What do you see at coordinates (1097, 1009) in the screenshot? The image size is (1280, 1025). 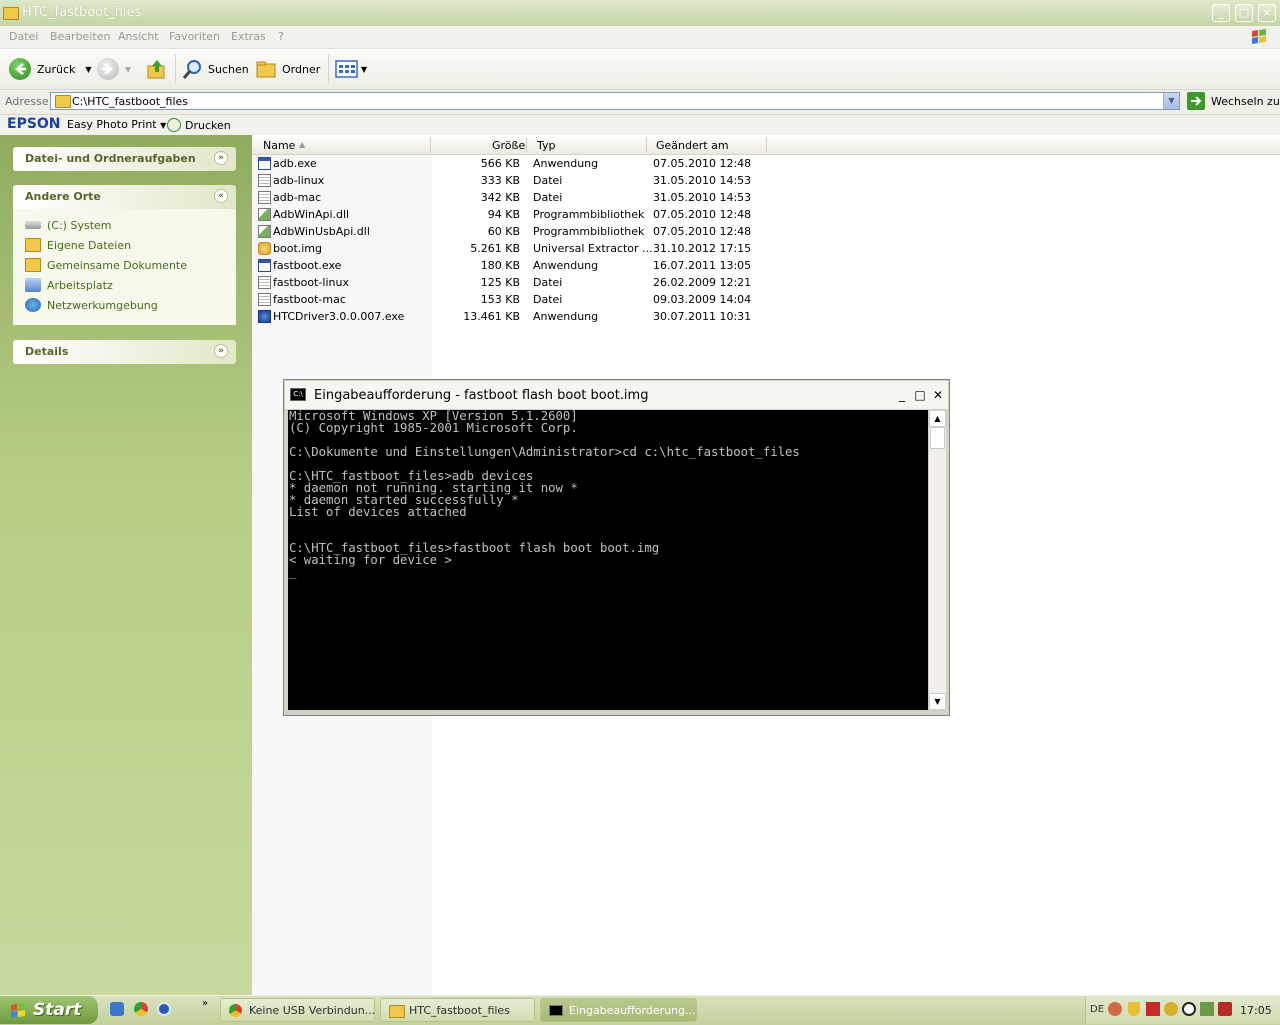 I see `language-indicator: DE` at bounding box center [1097, 1009].